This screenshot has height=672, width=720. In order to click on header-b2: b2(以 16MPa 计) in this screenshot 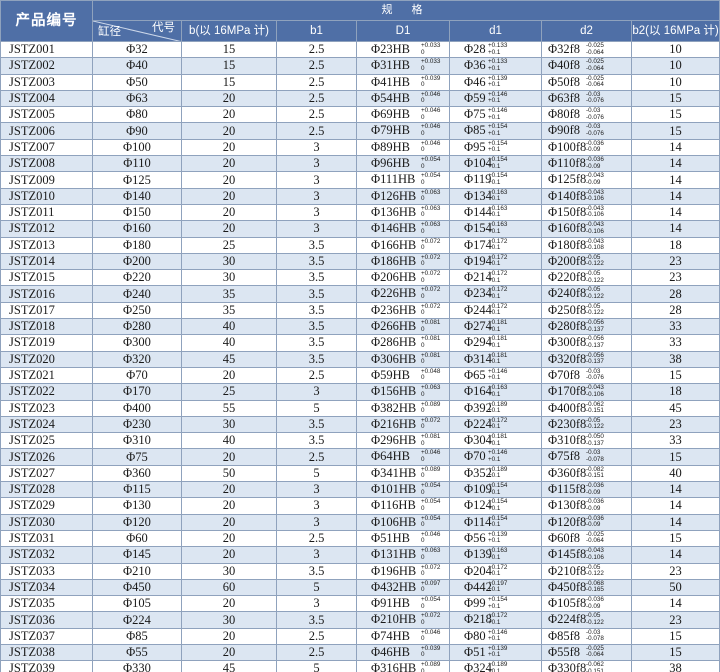, I will do `click(675, 31)`.